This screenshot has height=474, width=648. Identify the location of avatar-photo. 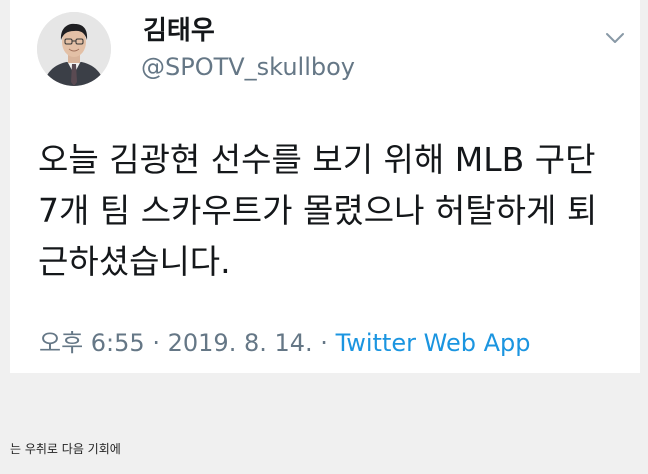
(74, 49).